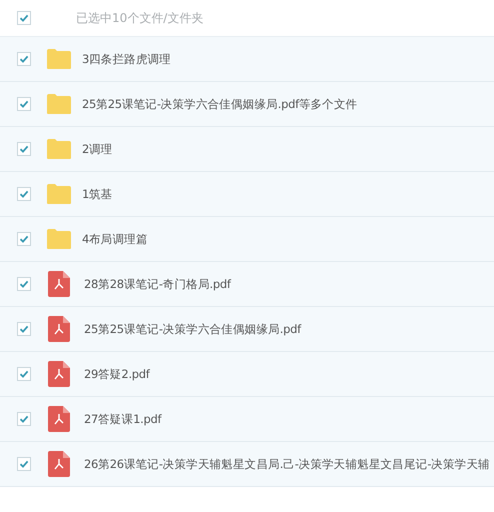 The width and height of the screenshot is (494, 512). I want to click on file-name: 25第25课笔记-决策学六合佳偶姻缘局.pdf, so click(192, 329).